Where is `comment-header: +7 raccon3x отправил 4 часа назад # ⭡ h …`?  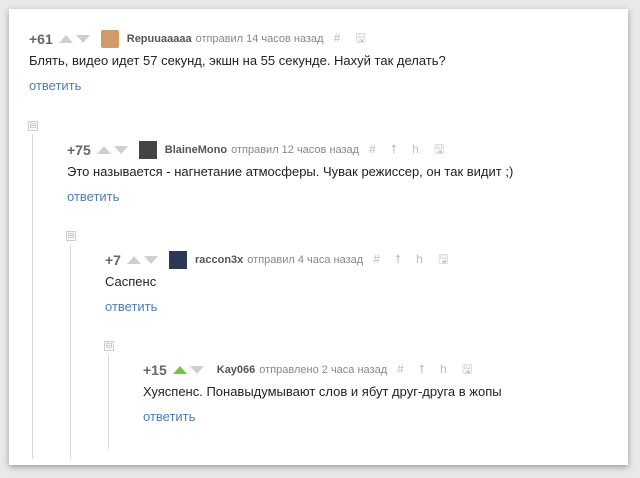
comment-header: +7 raccon3x отправил 4 часа назад # ⭡ h … is located at coordinates (279, 260).